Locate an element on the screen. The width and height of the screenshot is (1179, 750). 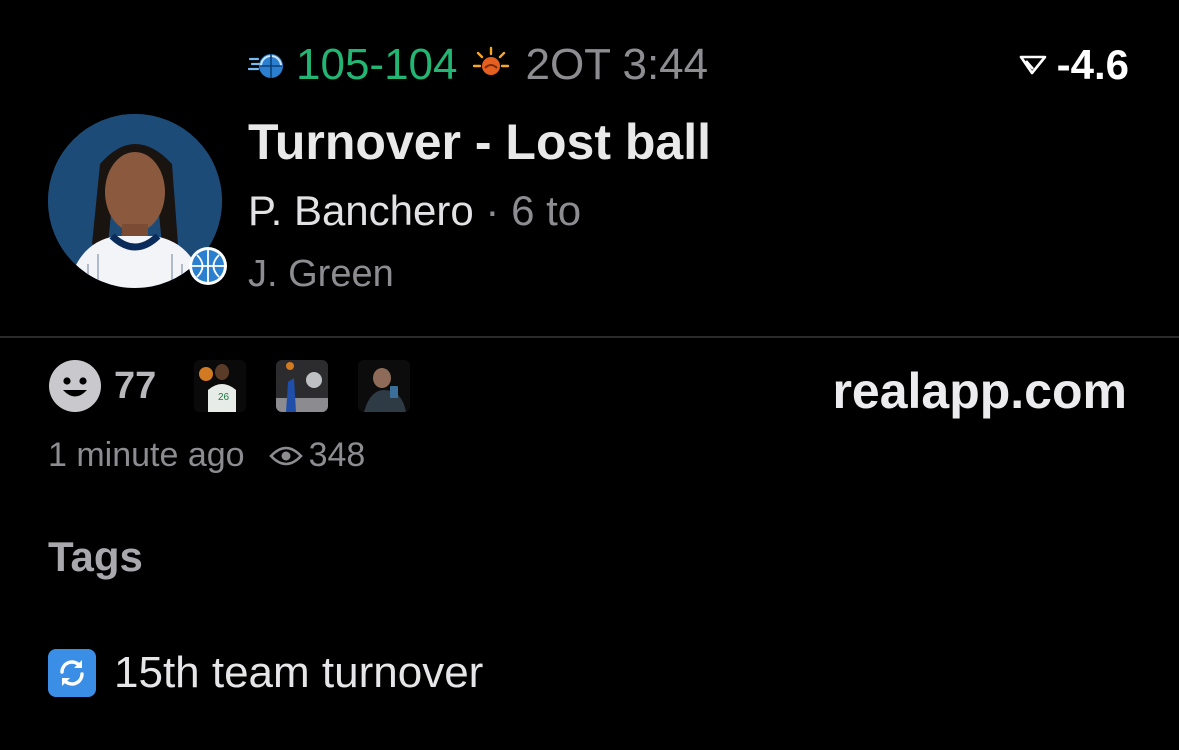
eye-icon is located at coordinates (285, 455).